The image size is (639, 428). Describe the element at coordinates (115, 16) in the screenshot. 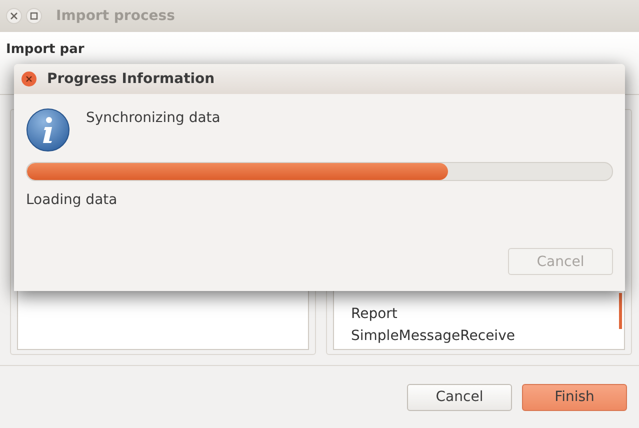

I see `window-title: Import process` at that location.